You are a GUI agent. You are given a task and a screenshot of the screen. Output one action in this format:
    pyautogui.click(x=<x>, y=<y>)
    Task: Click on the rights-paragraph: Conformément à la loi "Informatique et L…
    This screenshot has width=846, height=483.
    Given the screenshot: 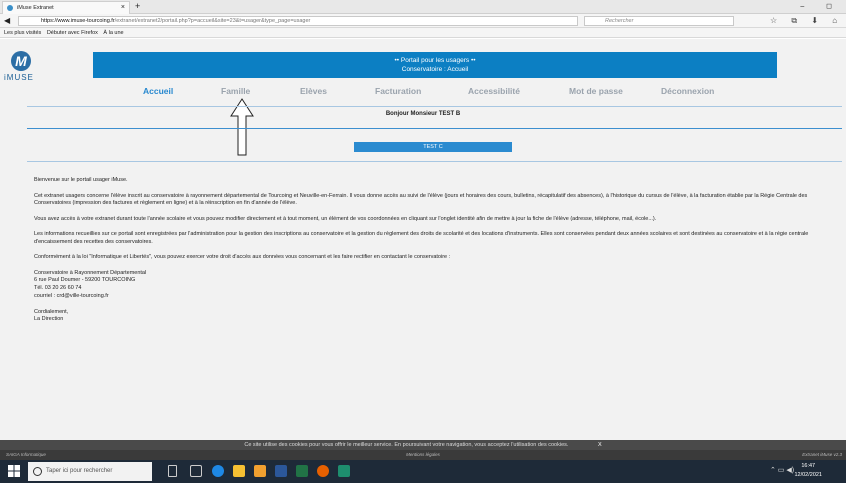 What is the action you would take?
    pyautogui.click(x=242, y=257)
    